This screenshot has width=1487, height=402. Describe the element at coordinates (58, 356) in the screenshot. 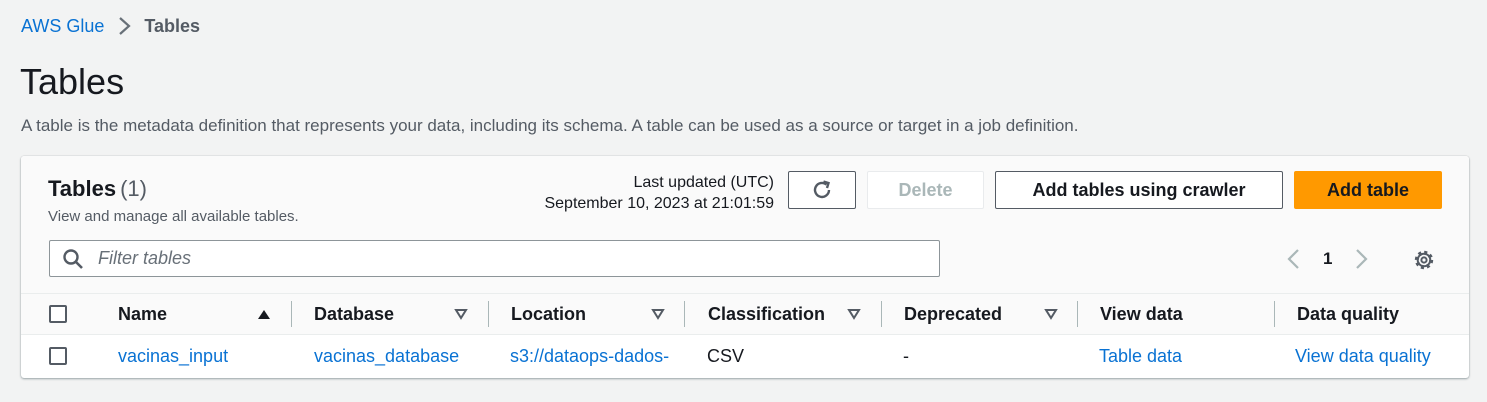

I see `row-checkbox` at that location.